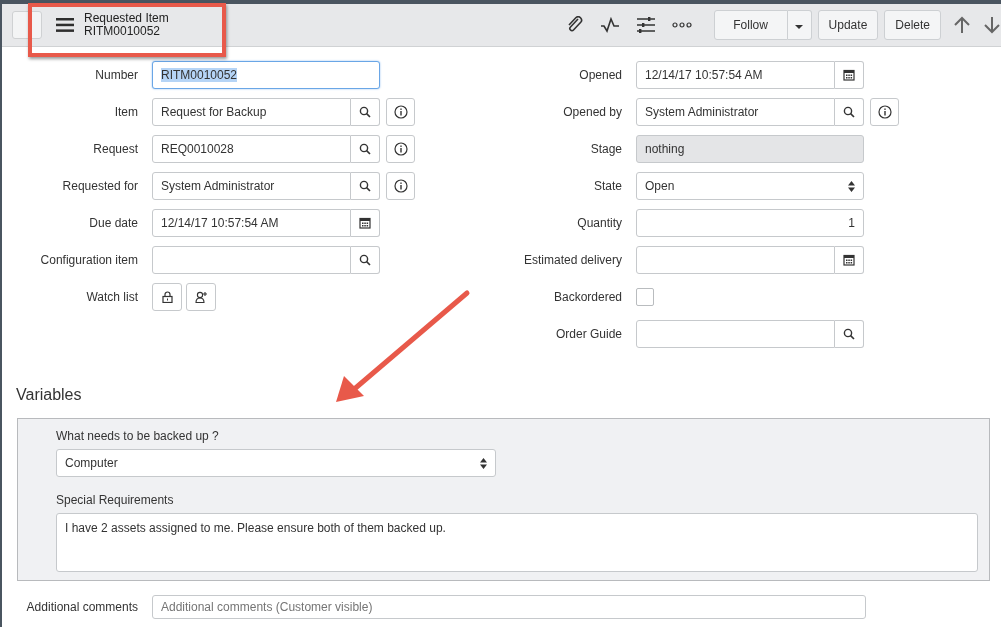 Image resolution: width=1001 pixels, height=627 pixels. Describe the element at coordinates (592, 112) in the screenshot. I see `field-label: Opened by` at that location.